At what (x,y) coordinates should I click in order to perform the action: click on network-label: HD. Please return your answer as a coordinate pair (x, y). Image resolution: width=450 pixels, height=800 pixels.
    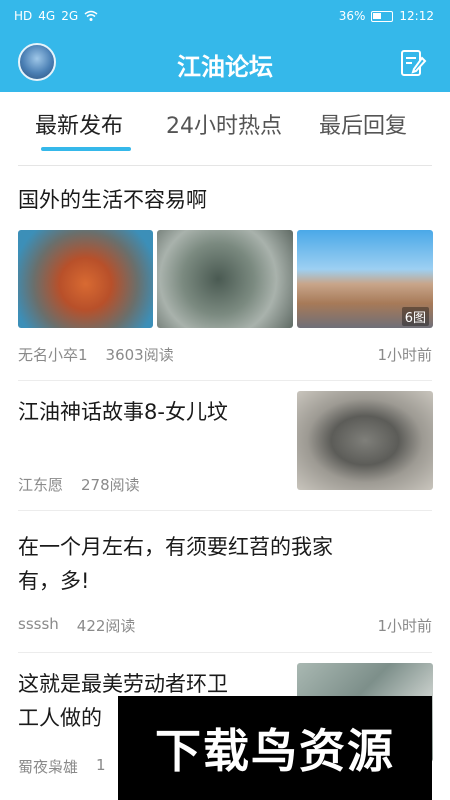
    Looking at the image, I should click on (23, 16).